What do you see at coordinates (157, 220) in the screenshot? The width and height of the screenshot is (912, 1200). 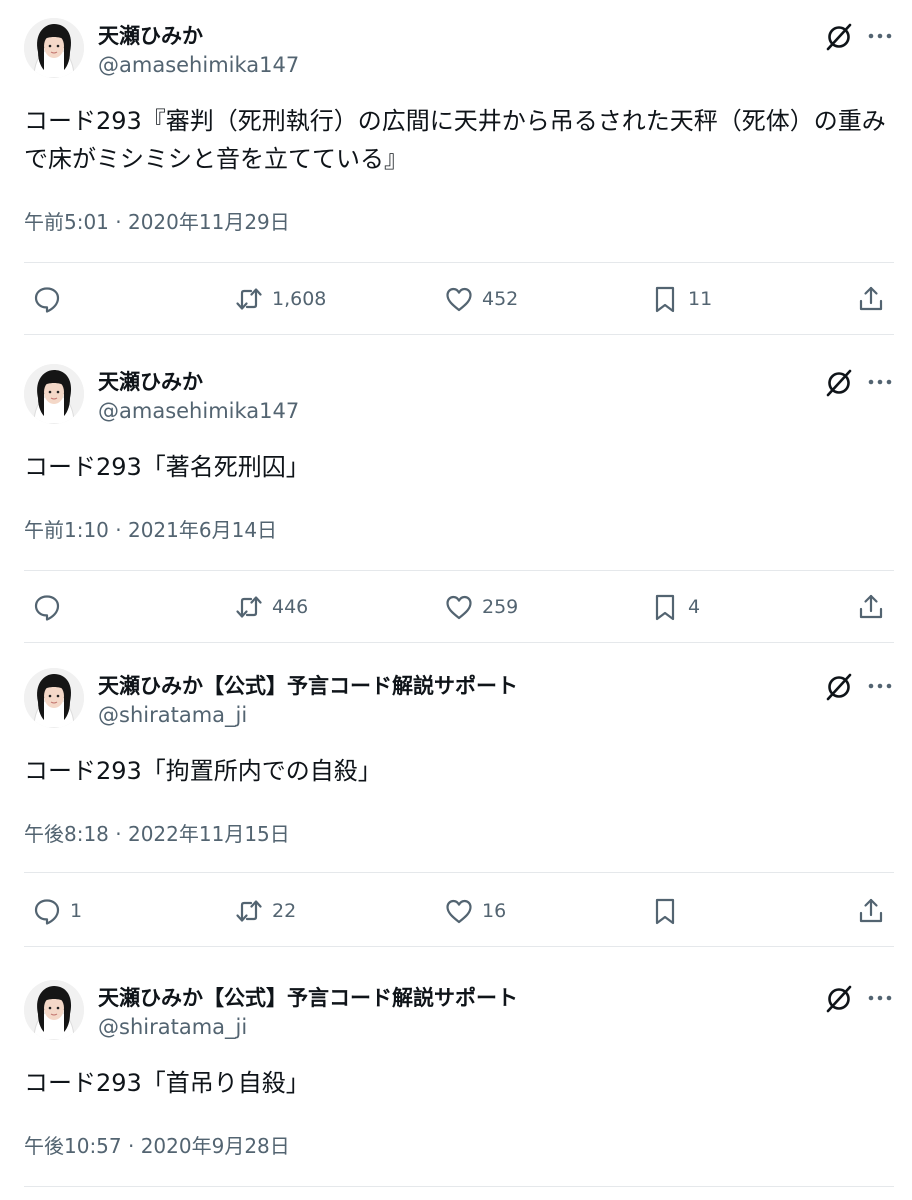 I see `timestamp: 午前5:01 · 2020年11月29日` at bounding box center [157, 220].